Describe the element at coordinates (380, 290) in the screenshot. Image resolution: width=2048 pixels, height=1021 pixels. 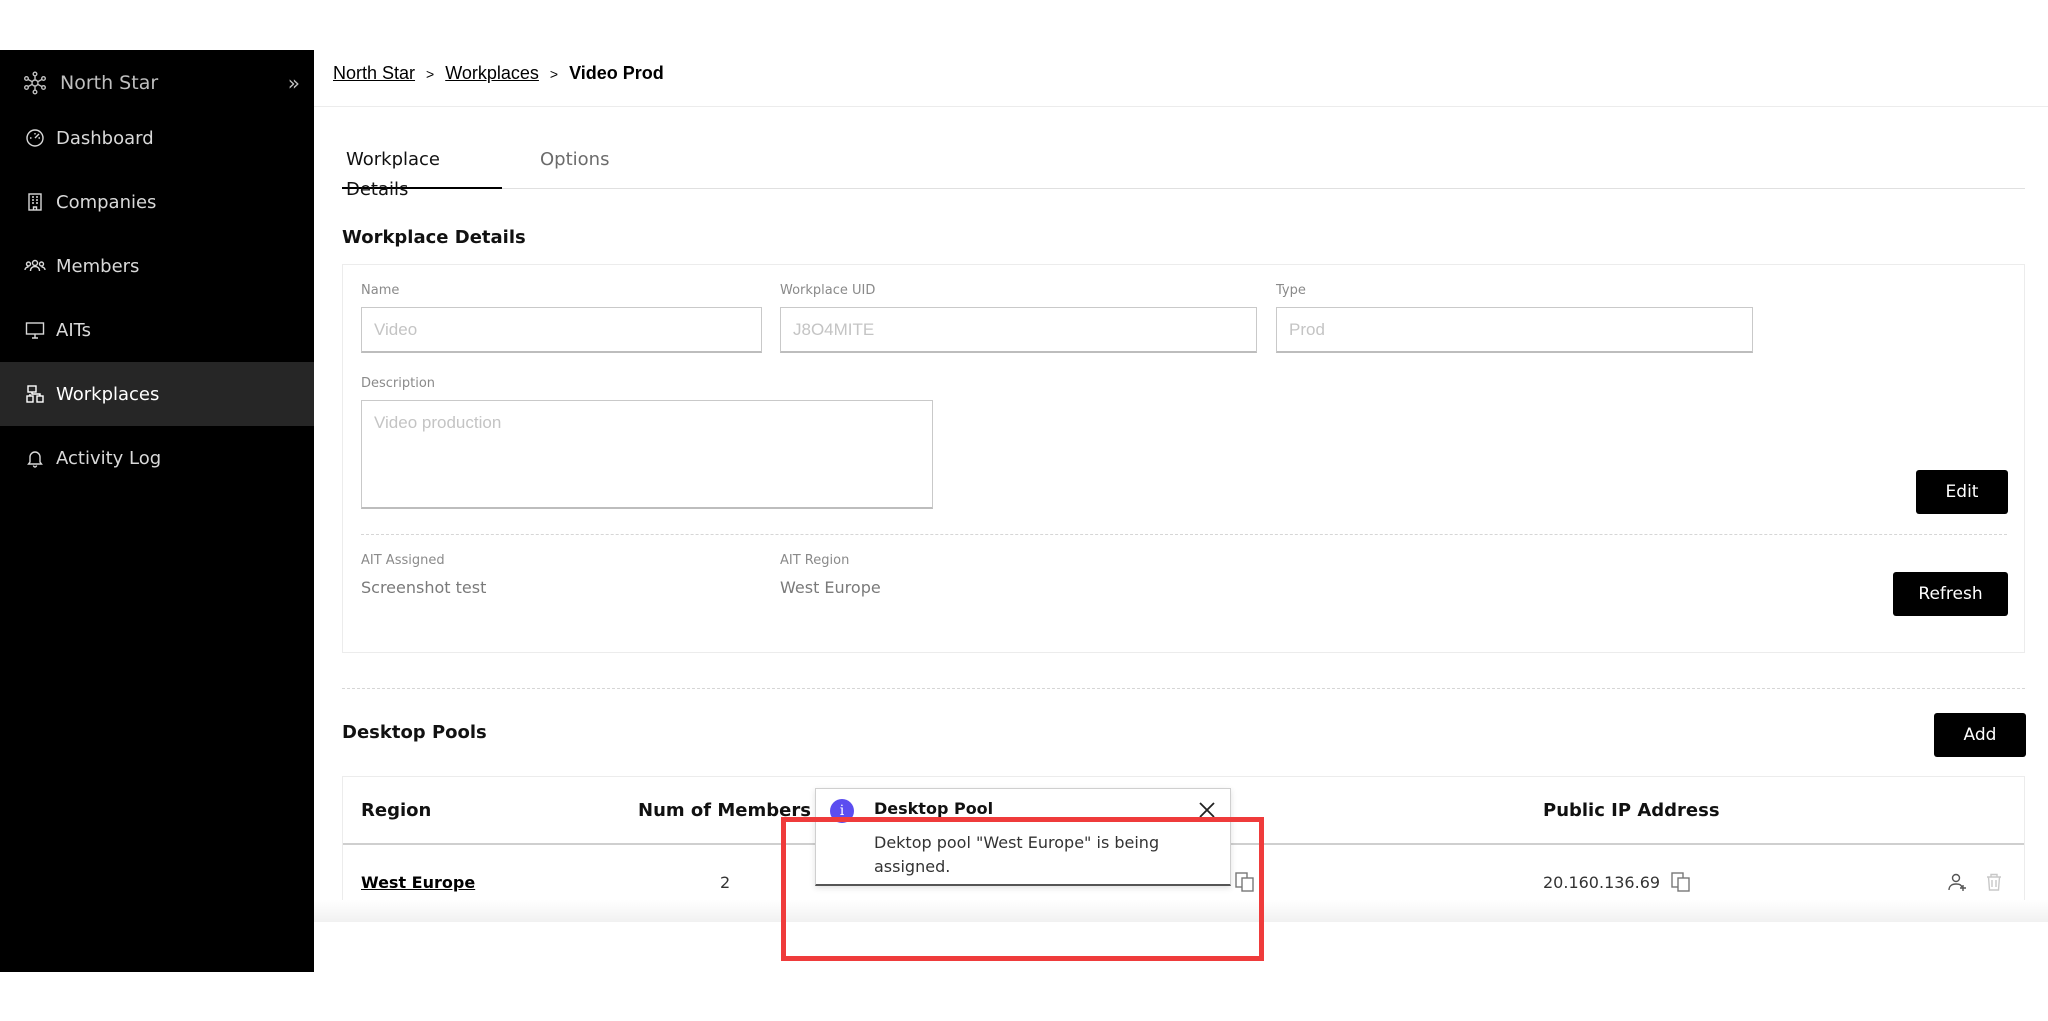
I see `name-label: Name` at that location.